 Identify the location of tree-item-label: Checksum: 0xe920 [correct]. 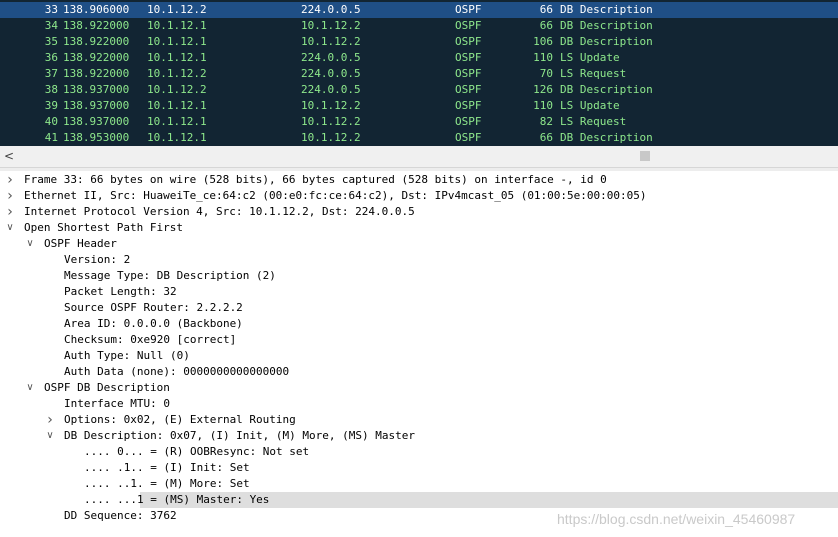
(150, 339).